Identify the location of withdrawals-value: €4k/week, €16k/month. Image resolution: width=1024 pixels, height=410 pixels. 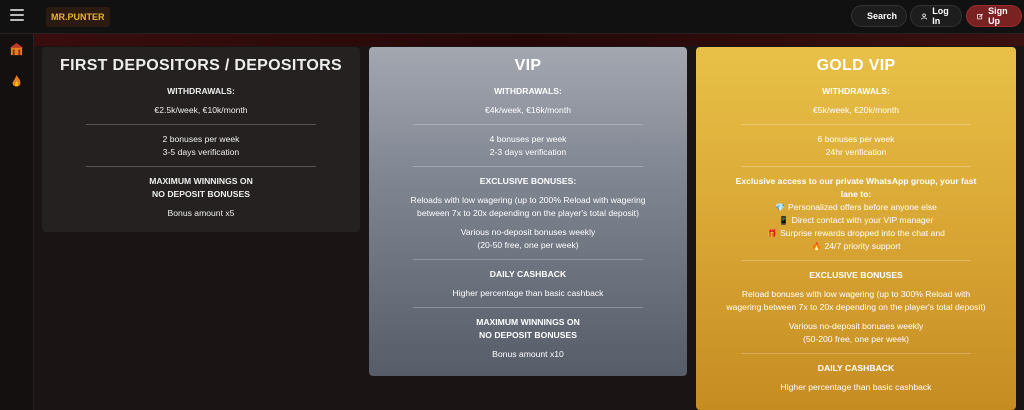
(528, 110).